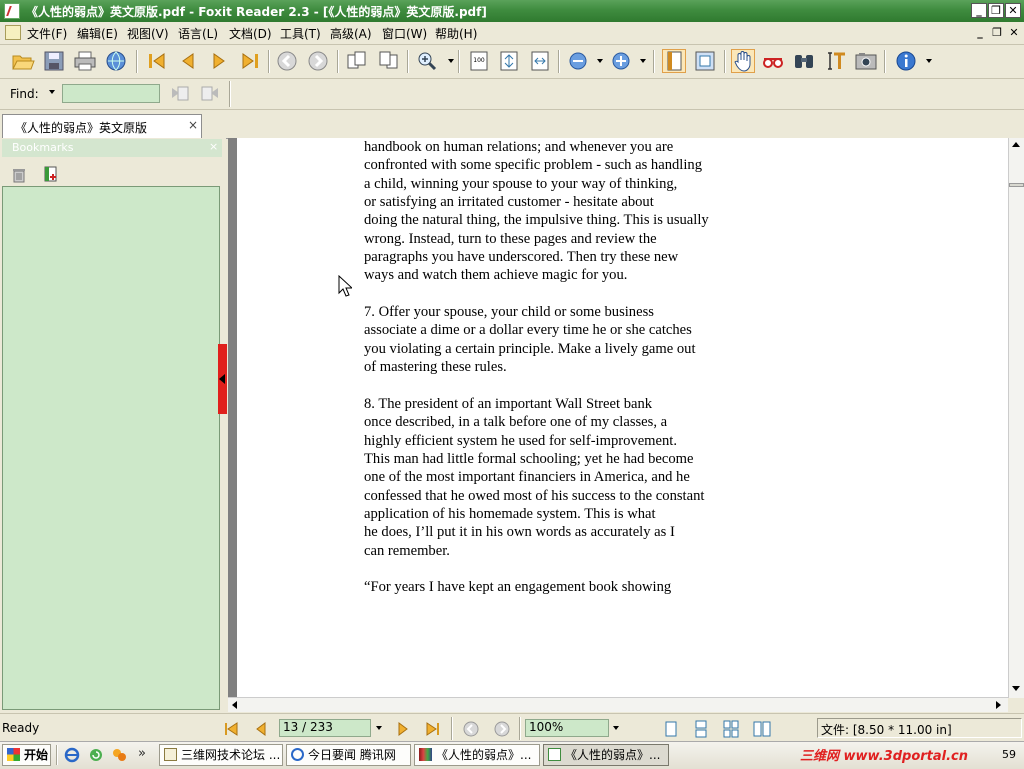  What do you see at coordinates (26, 755) in the screenshot?
I see `start-button: 开始` at bounding box center [26, 755].